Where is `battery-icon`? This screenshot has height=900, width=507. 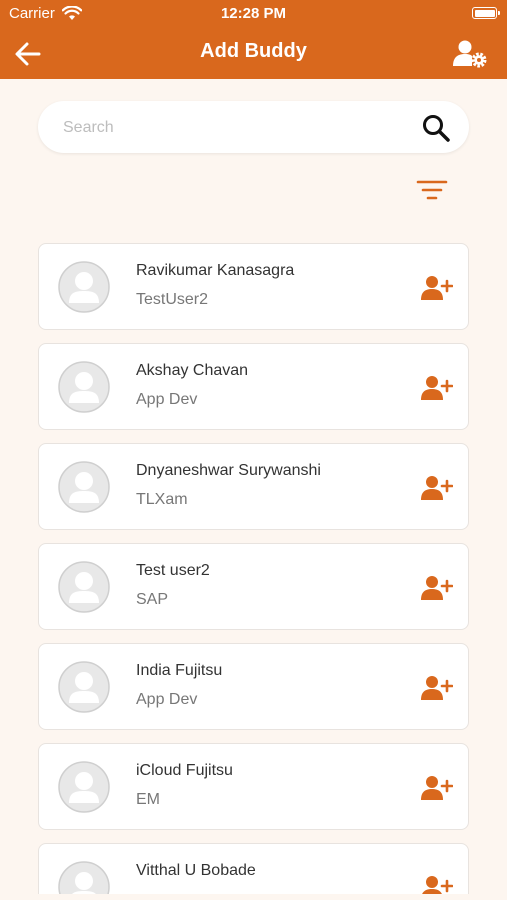 battery-icon is located at coordinates (486, 13).